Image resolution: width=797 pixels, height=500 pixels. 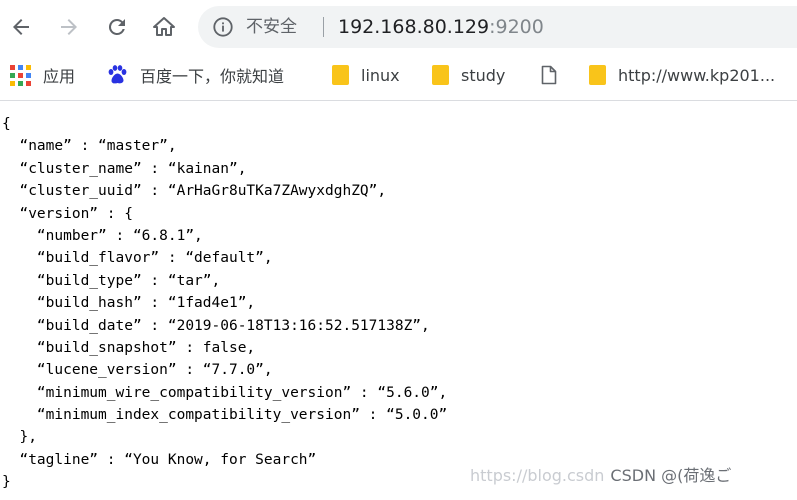 I want to click on json-line: “minimum_wire_compatibility_version”, so click(x=225, y=392).